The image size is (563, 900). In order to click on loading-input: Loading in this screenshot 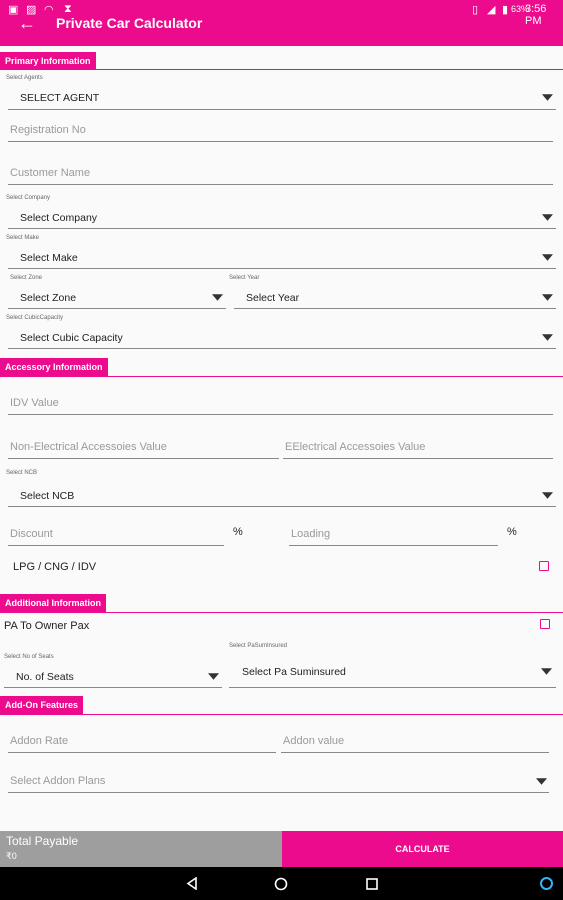, I will do `click(393, 534)`.